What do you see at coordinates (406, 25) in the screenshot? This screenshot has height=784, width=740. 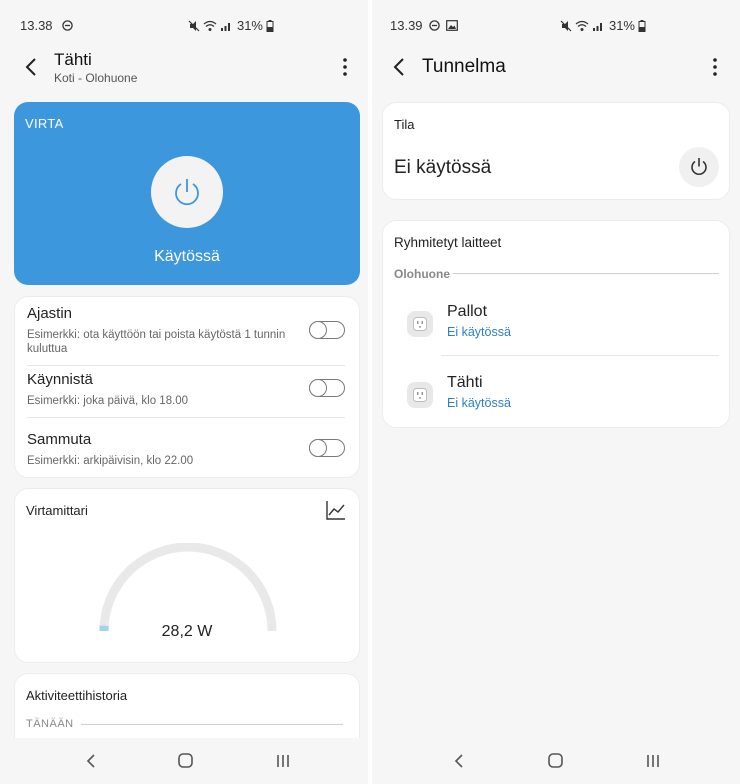 I see `status-time: 13.39` at bounding box center [406, 25].